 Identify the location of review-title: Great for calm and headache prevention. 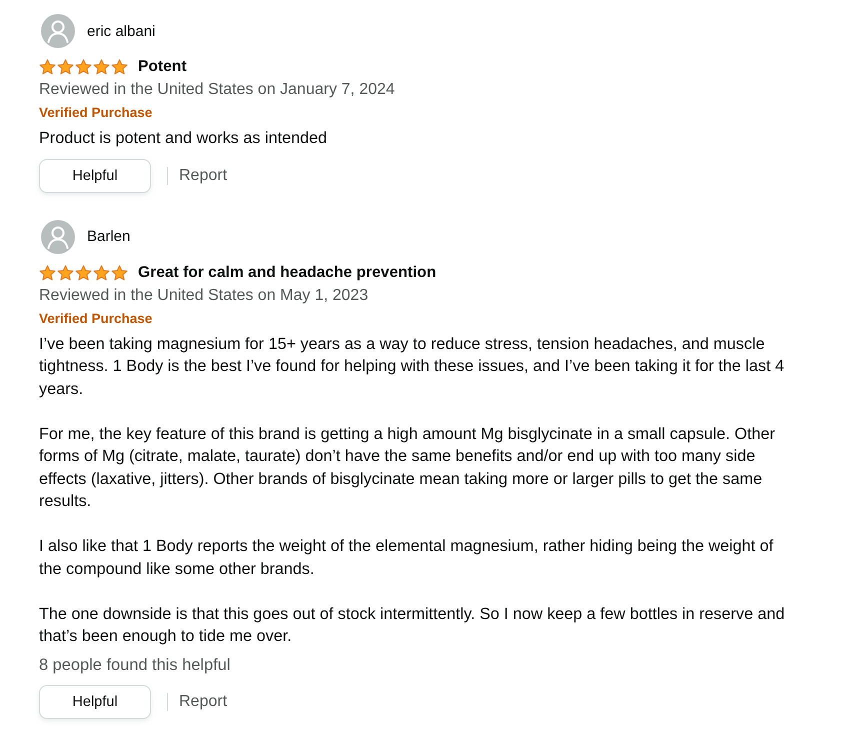
(287, 273).